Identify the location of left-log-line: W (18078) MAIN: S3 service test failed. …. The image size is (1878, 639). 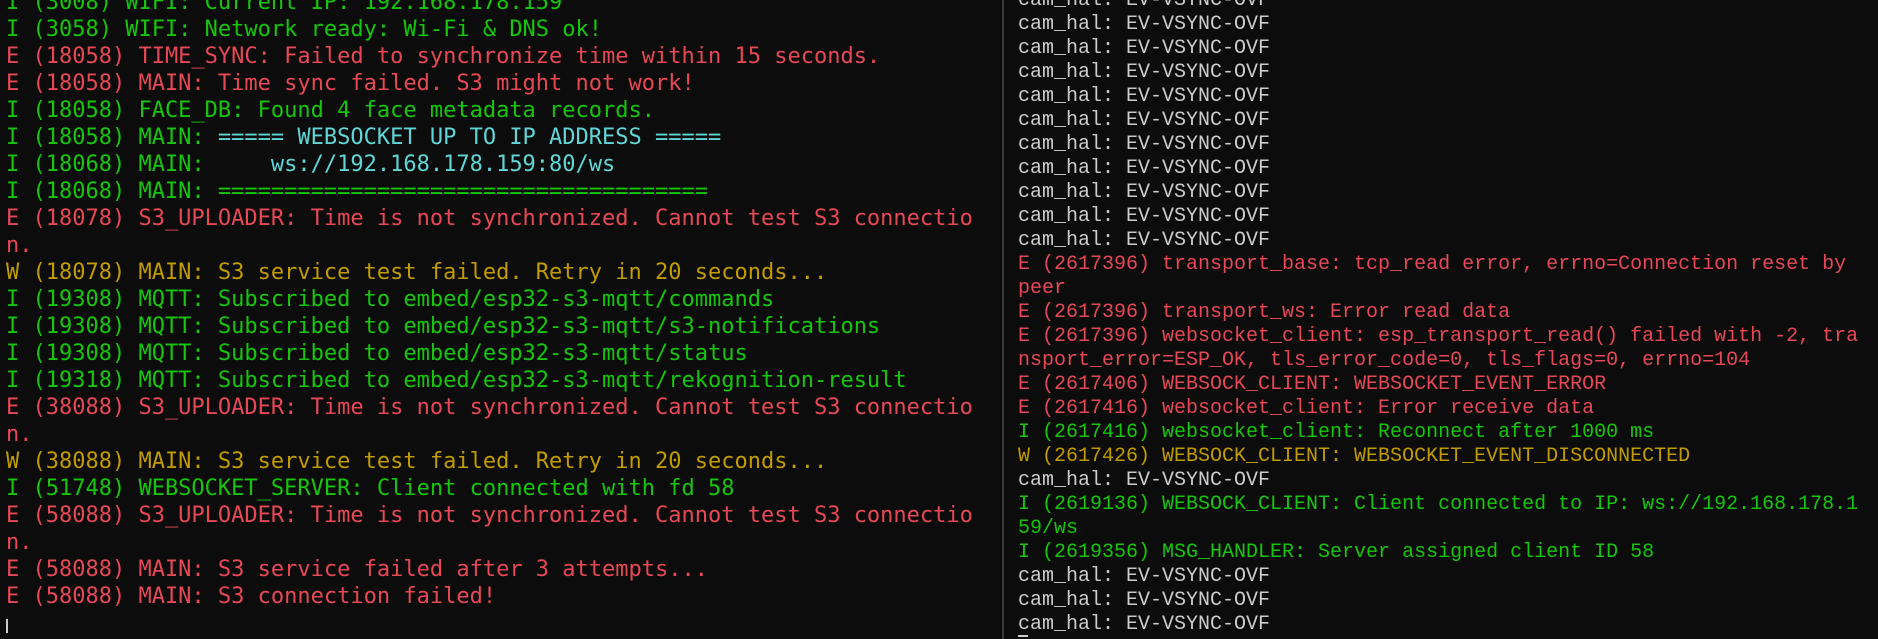
(501, 272).